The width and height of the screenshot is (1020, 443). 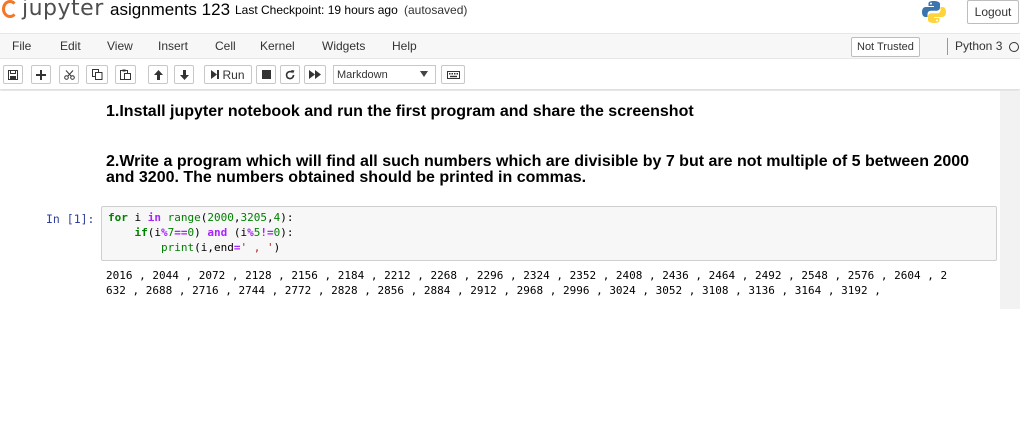 I want to click on arrow-up-icon, so click(x=158, y=74).